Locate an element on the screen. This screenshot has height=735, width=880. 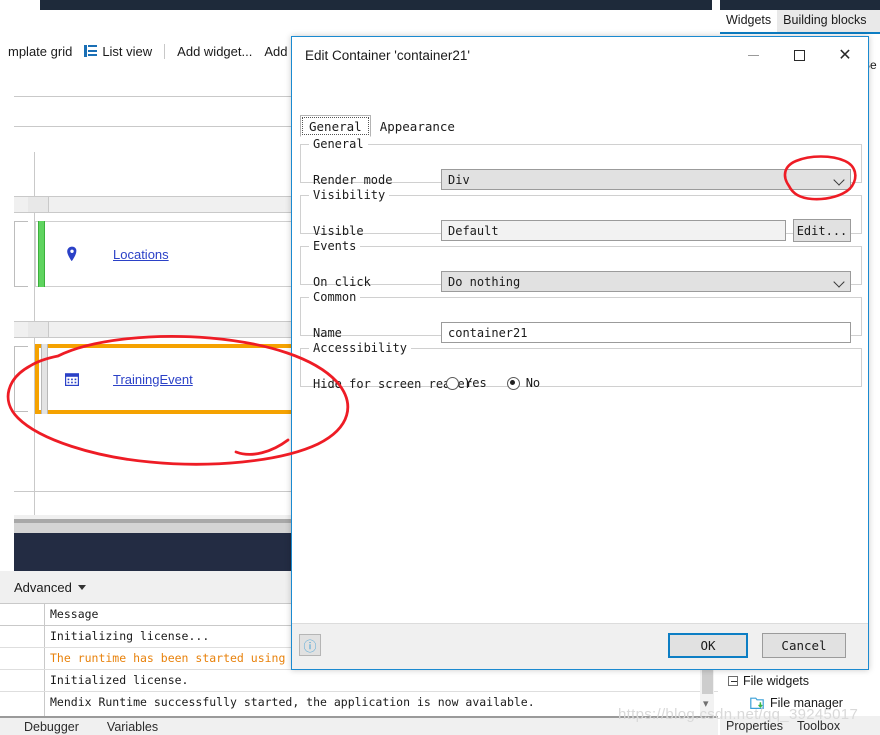
close-button: ✕ is located at coordinates (845, 55).